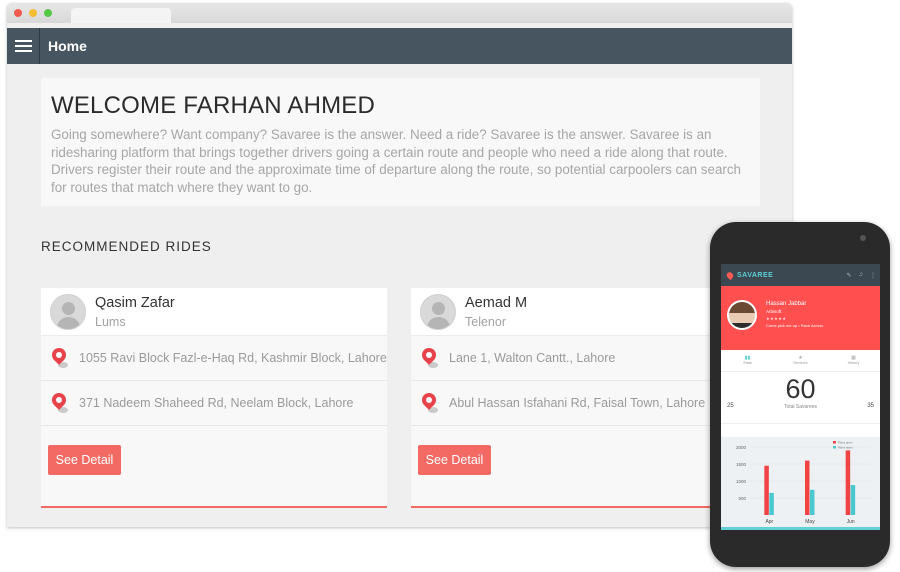 This screenshot has width=900, height=572. What do you see at coordinates (67, 46) in the screenshot?
I see `page-title: Home` at bounding box center [67, 46].